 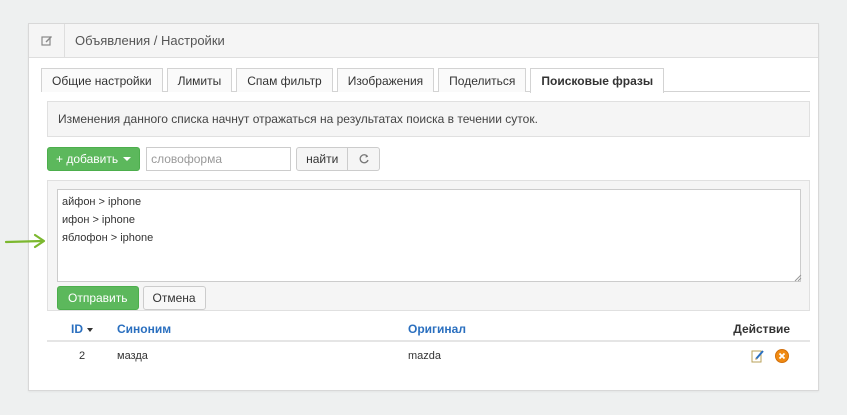 I want to click on search-button-group: найти, so click(x=338, y=159).